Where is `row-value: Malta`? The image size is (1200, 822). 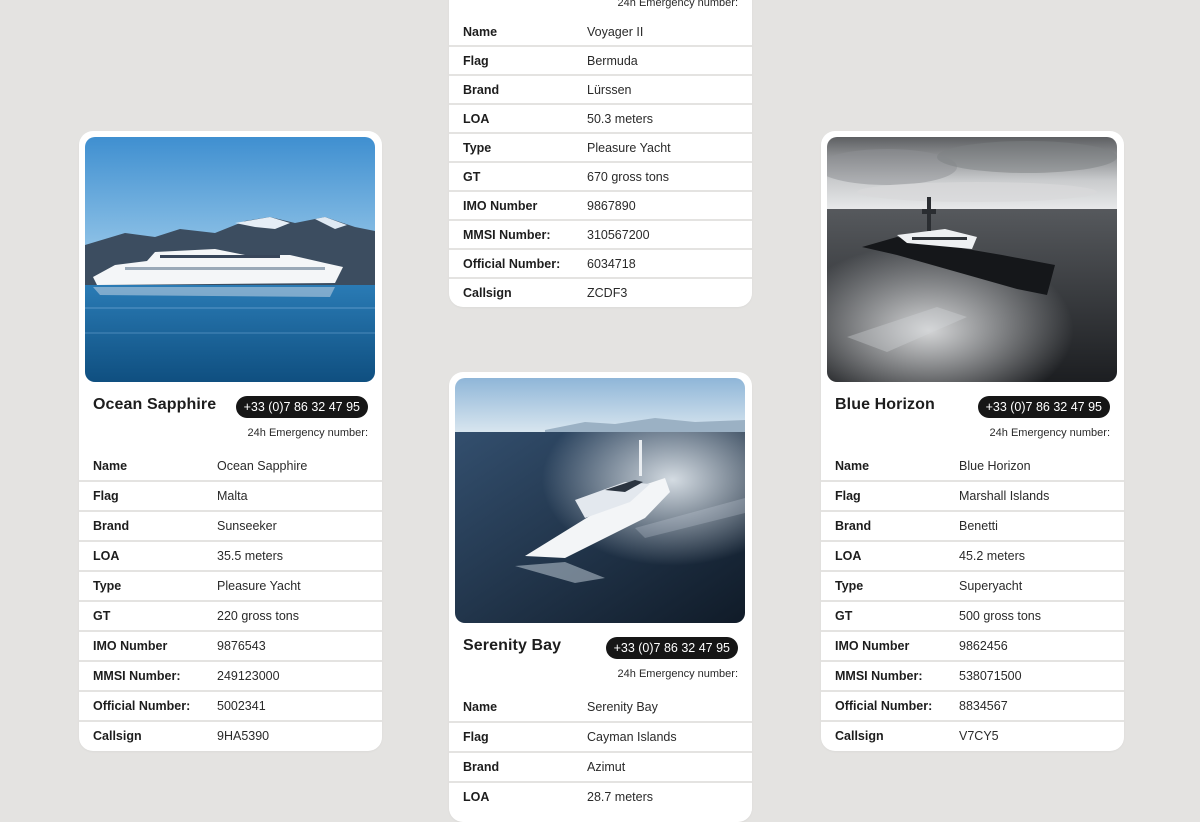
row-value: Malta is located at coordinates (232, 496).